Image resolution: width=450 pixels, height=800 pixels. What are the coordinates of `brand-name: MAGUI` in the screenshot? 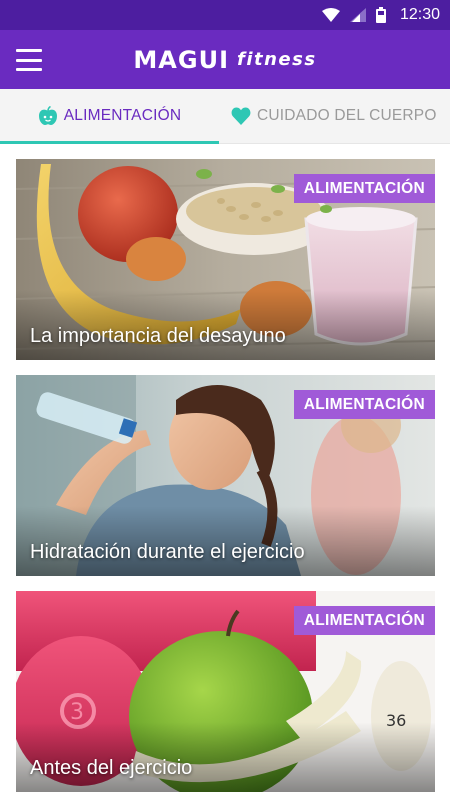 It's located at (181, 59).